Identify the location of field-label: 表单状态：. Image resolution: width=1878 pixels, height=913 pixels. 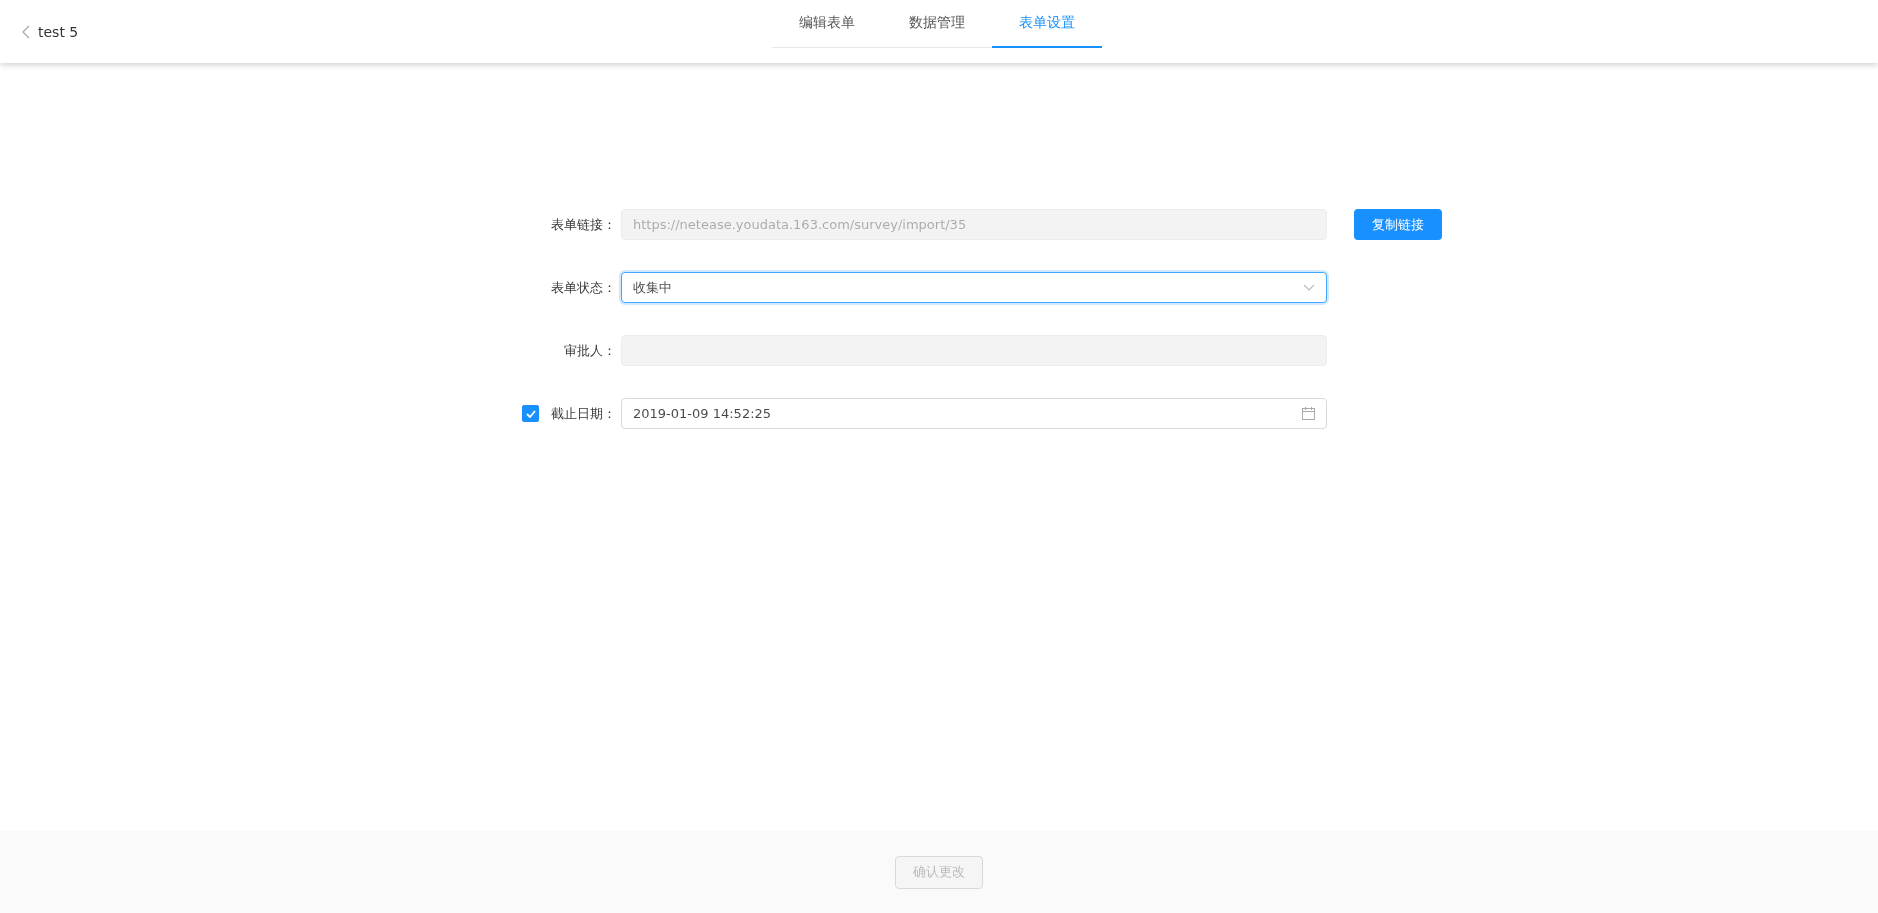
(583, 287).